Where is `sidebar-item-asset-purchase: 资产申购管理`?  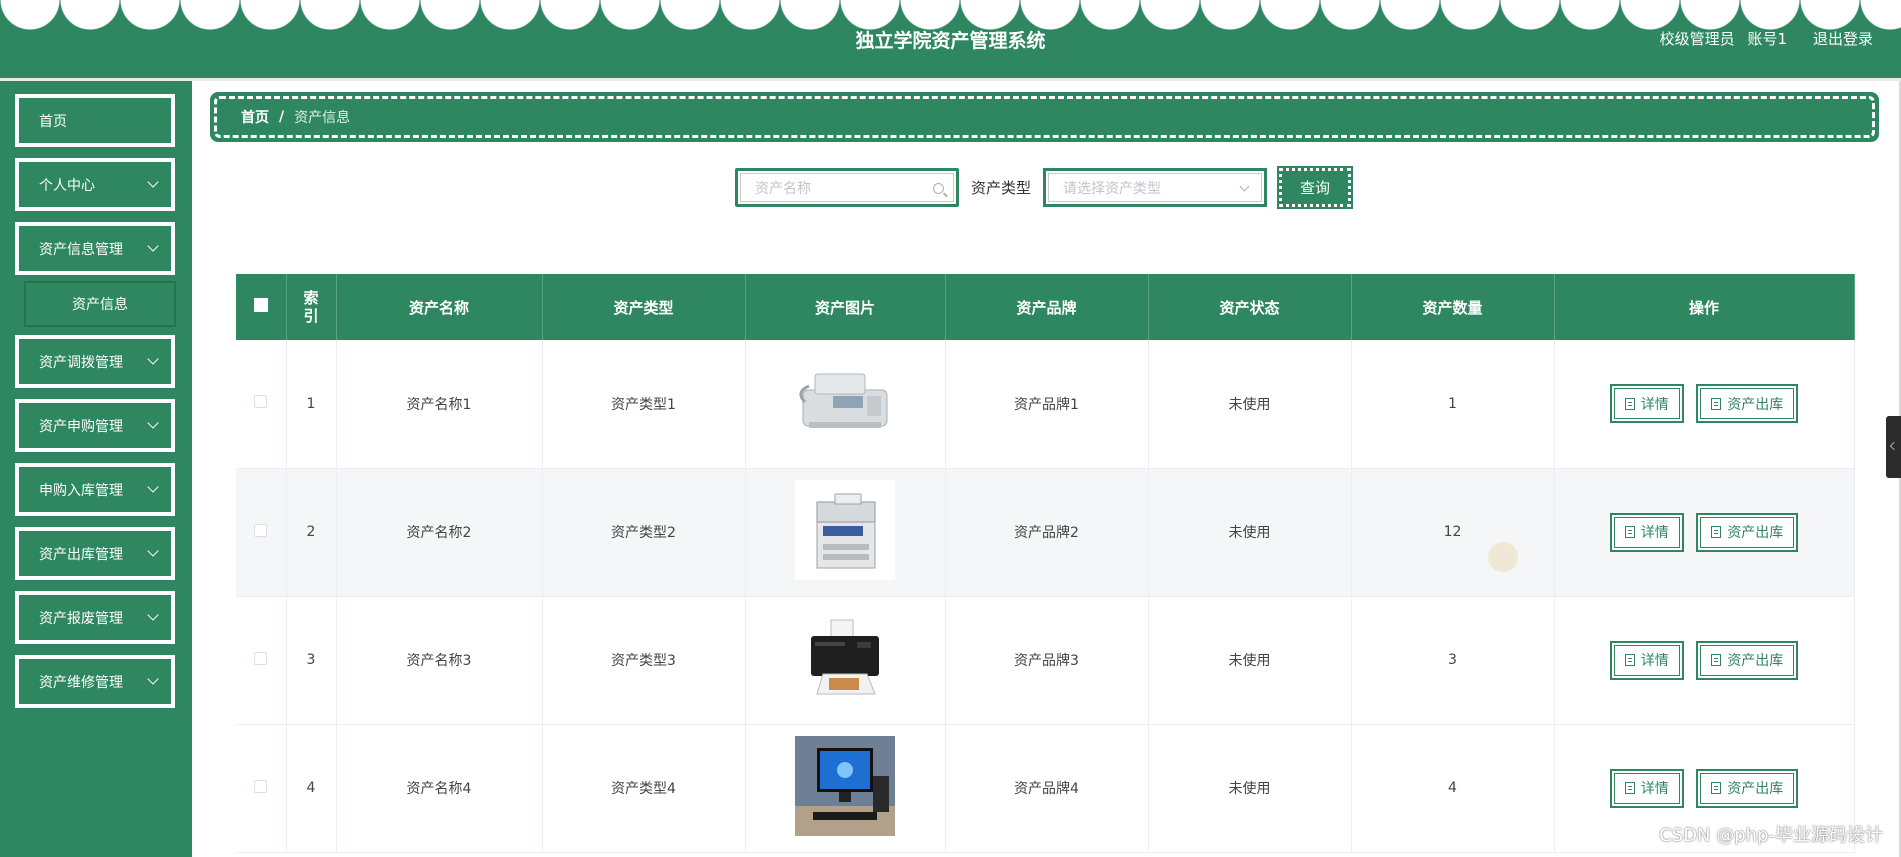
sidebar-item-asset-purchase: 资产申购管理 is located at coordinates (95, 425).